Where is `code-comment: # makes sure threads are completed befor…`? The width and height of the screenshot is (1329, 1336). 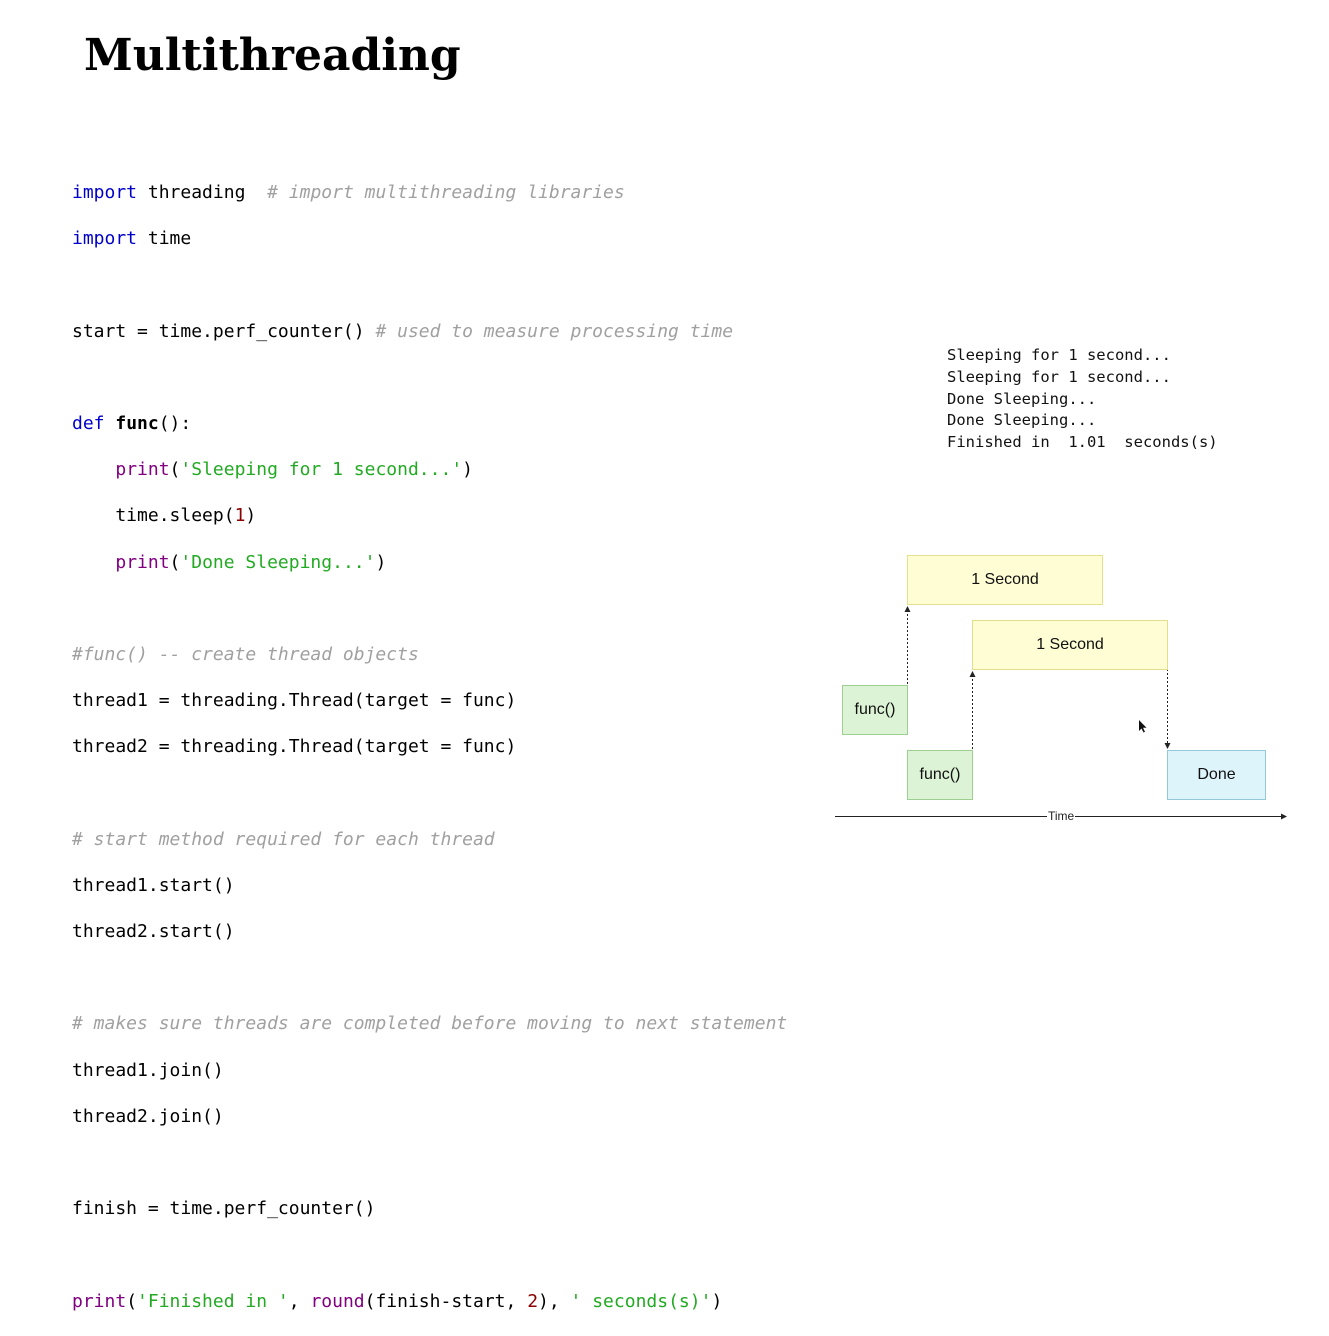 code-comment: # makes sure threads are completed befor… is located at coordinates (430, 1024).